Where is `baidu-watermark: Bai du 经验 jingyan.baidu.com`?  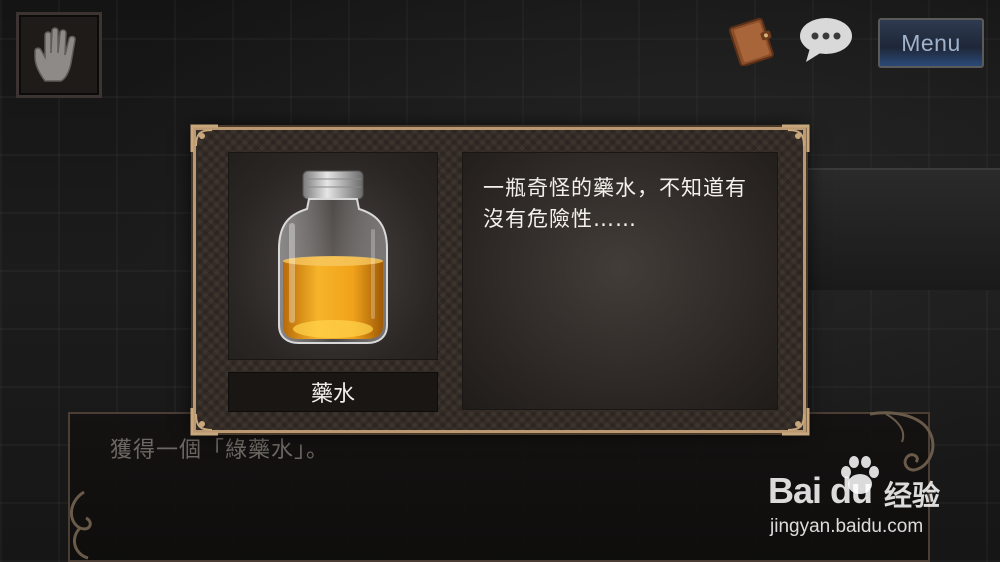
baidu-watermark: Bai du 经验 jingyan.baidu.com is located at coordinates (870, 502).